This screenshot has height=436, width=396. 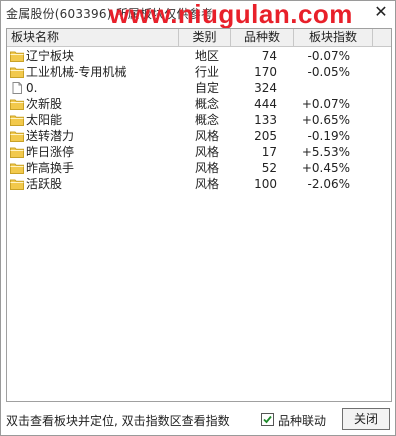 What do you see at coordinates (190, 88) in the screenshot?
I see `table-row: 0. 自定 324` at bounding box center [190, 88].